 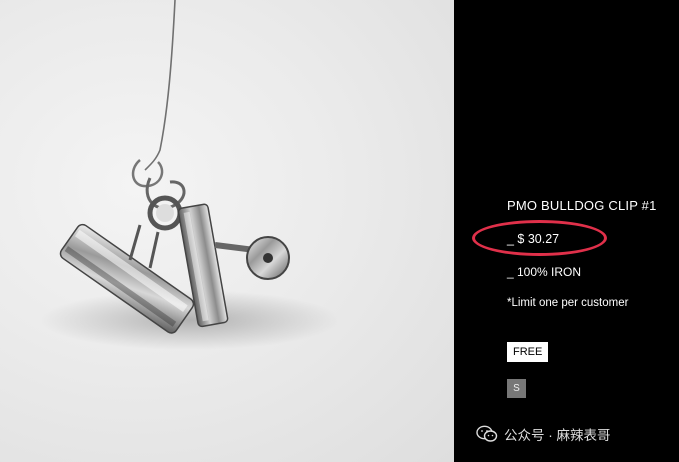 I want to click on size-s-button: S, so click(x=516, y=388).